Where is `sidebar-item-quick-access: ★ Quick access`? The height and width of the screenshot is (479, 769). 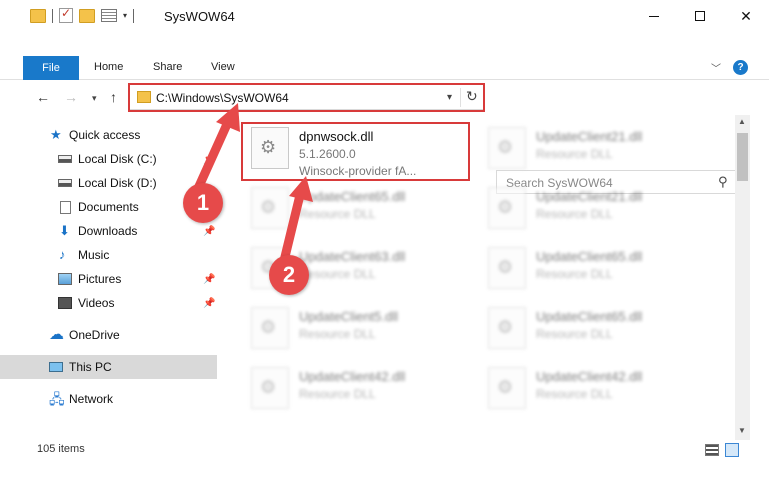 sidebar-item-quick-access: ★ Quick access is located at coordinates (108, 135).